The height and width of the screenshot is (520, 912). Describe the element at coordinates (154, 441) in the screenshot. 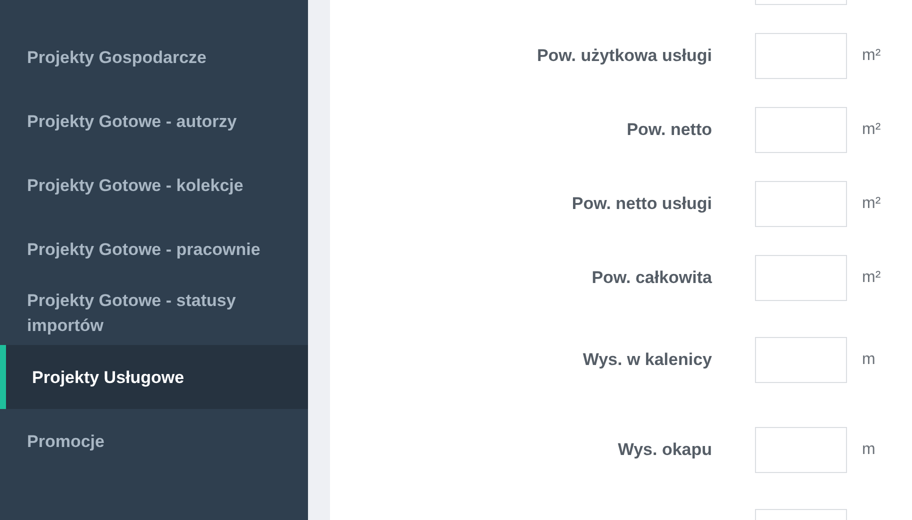

I see `sidebar-item: Promocje` at that location.